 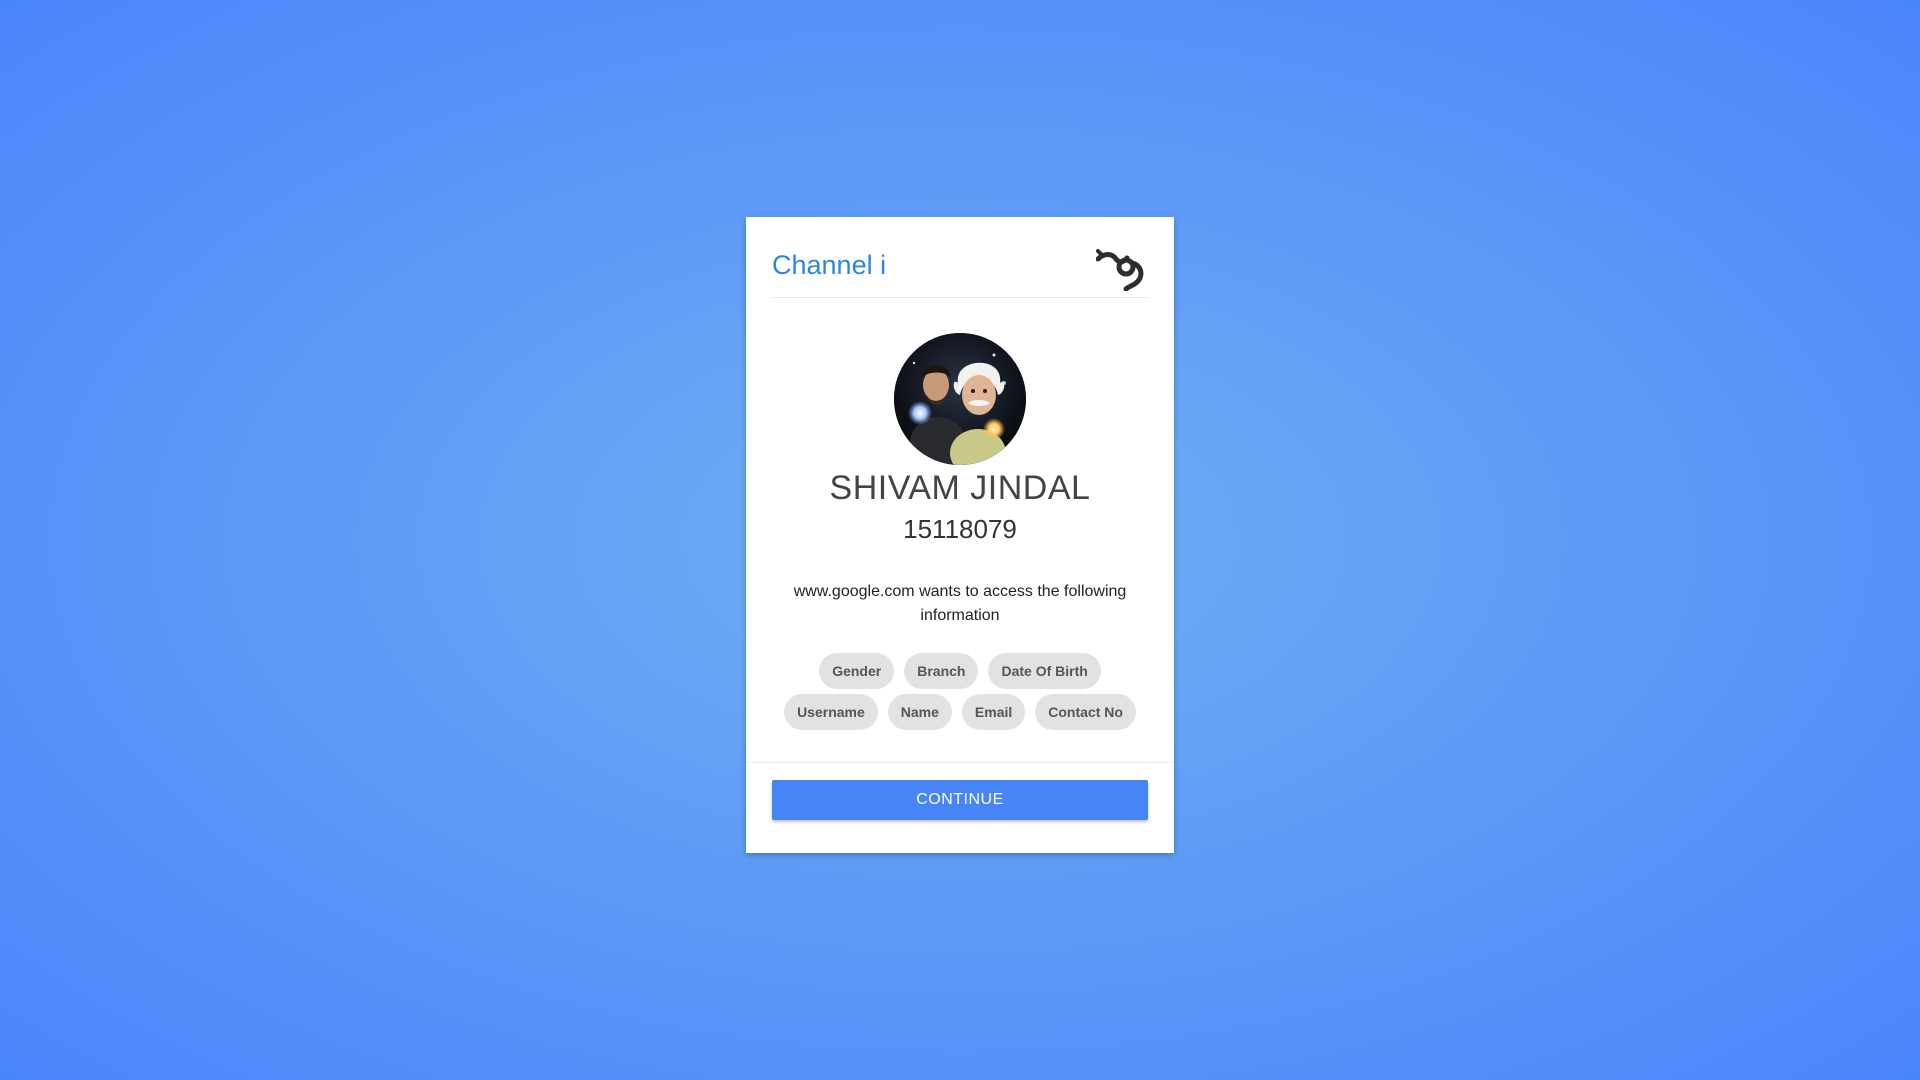 What do you see at coordinates (941, 671) in the screenshot?
I see `permission-chip-branch: Branch` at bounding box center [941, 671].